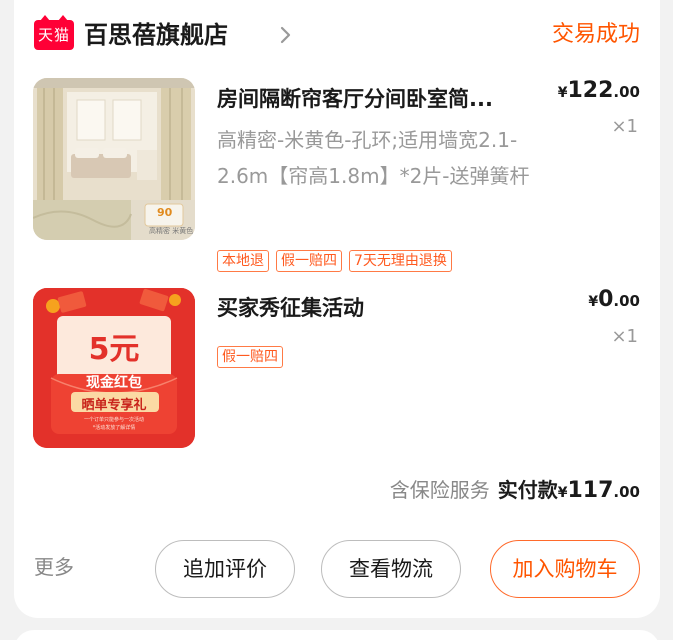 This screenshot has height=640, width=673. Describe the element at coordinates (113, 420) in the screenshot. I see `redpacket-fine1: 一个订单只能参与一次活动` at that location.